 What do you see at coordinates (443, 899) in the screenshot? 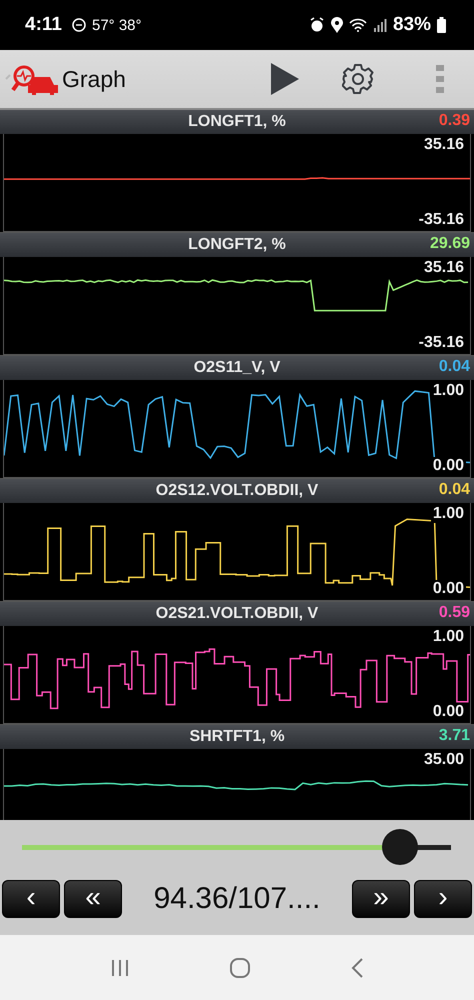
I see `next-button: ›` at bounding box center [443, 899].